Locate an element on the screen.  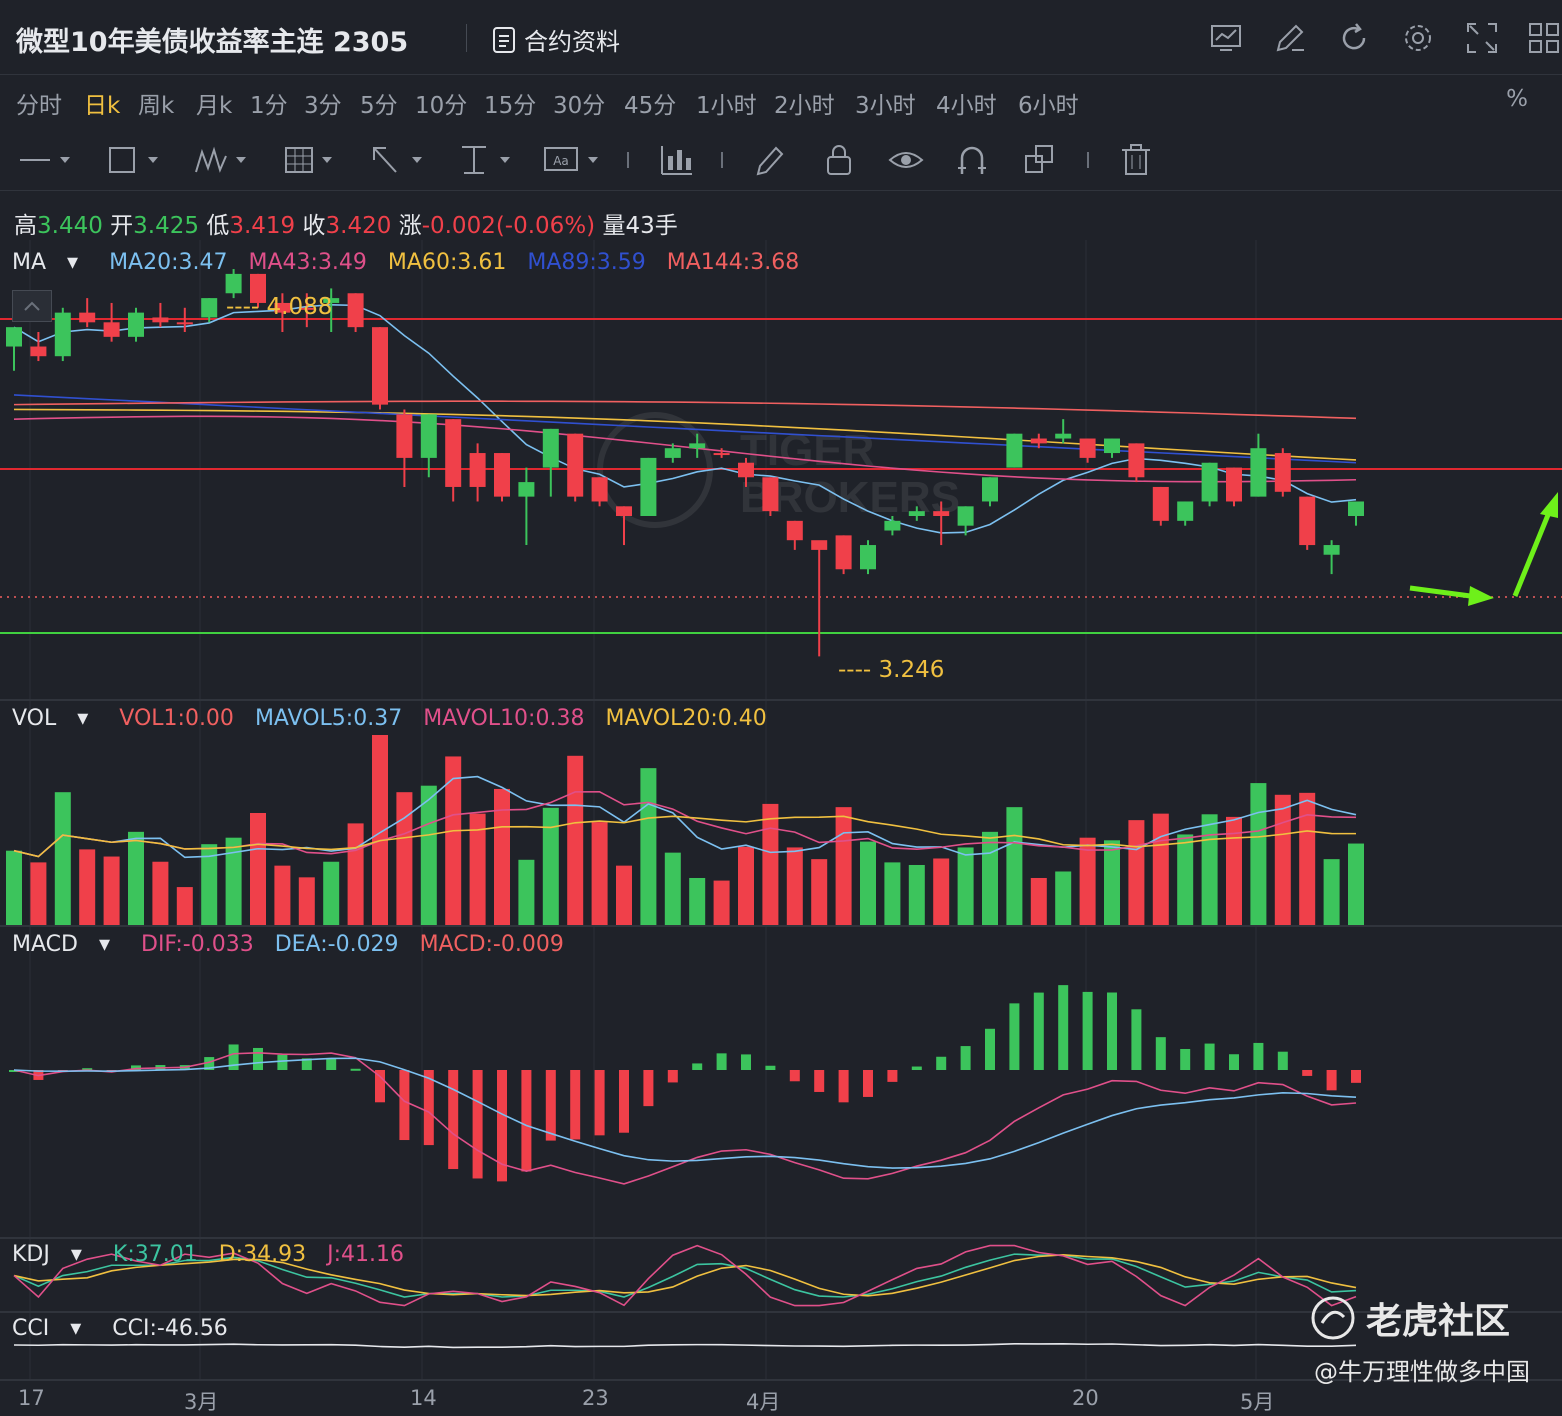
kdj-indicator-selector: KDJ ▾ is located at coordinates (47, 1254).